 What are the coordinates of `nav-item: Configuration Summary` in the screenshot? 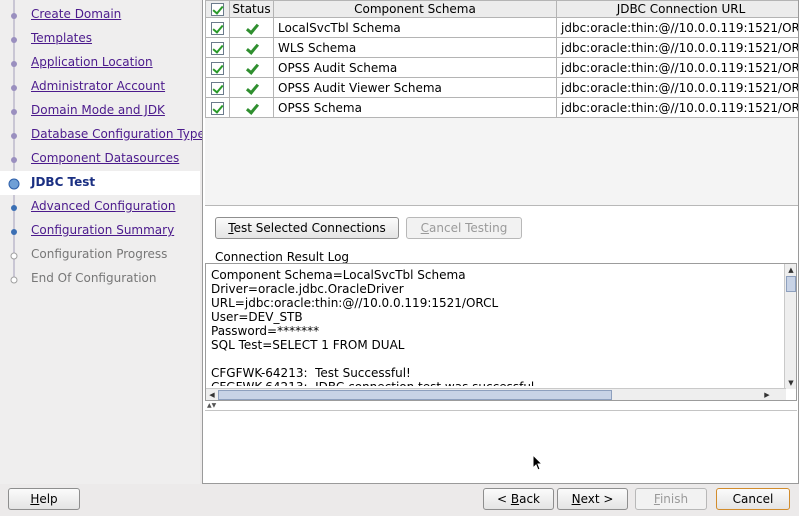 It's located at (100, 231).